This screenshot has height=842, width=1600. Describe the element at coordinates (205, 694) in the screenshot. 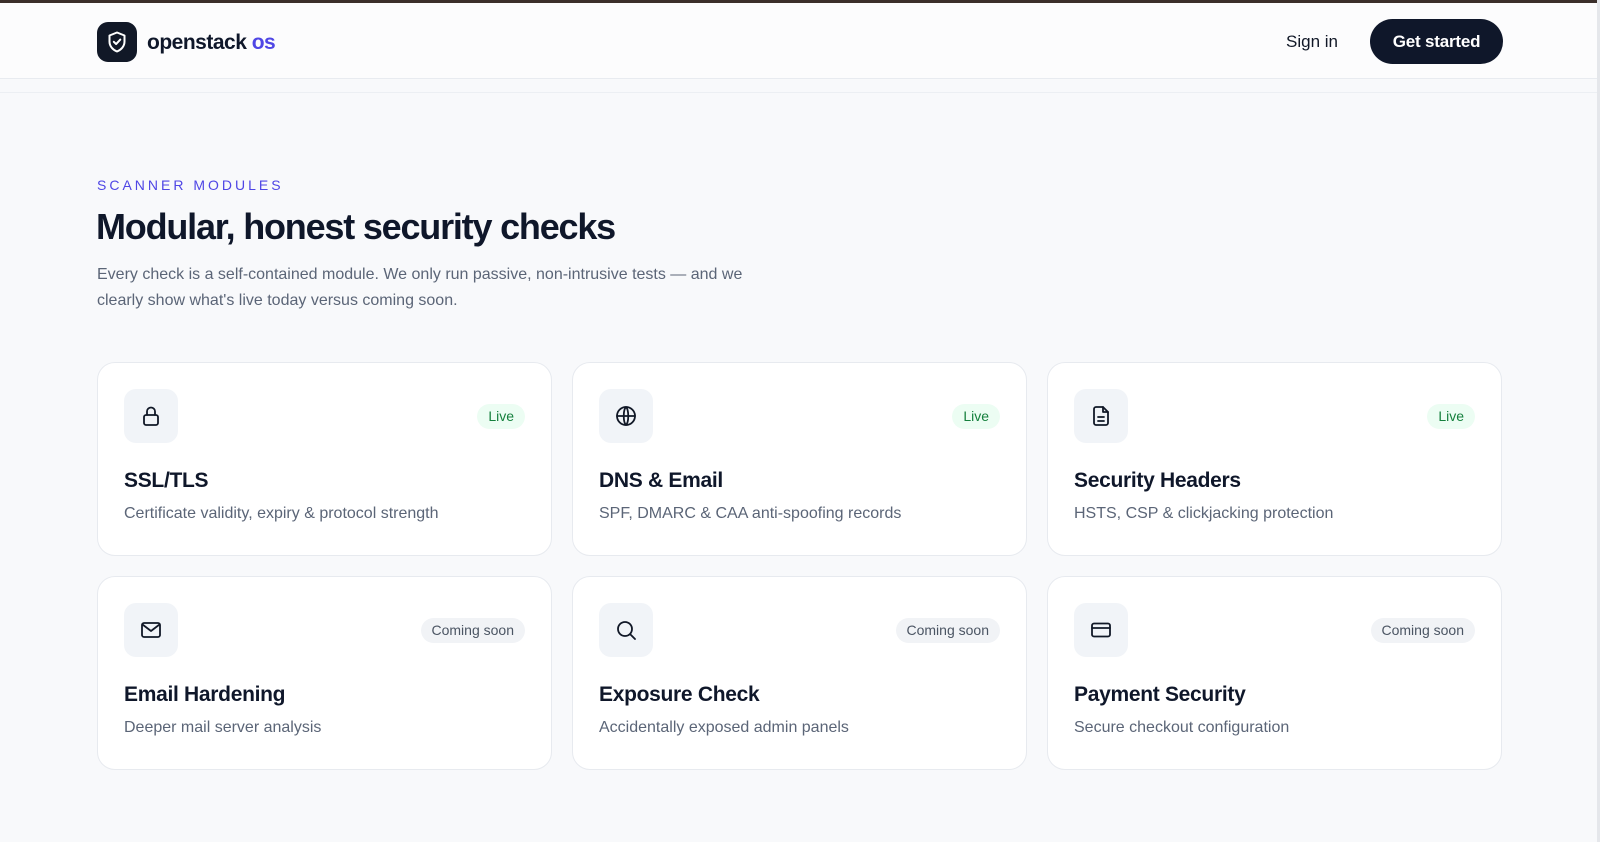

I see `module-title: Email Hardening` at that location.